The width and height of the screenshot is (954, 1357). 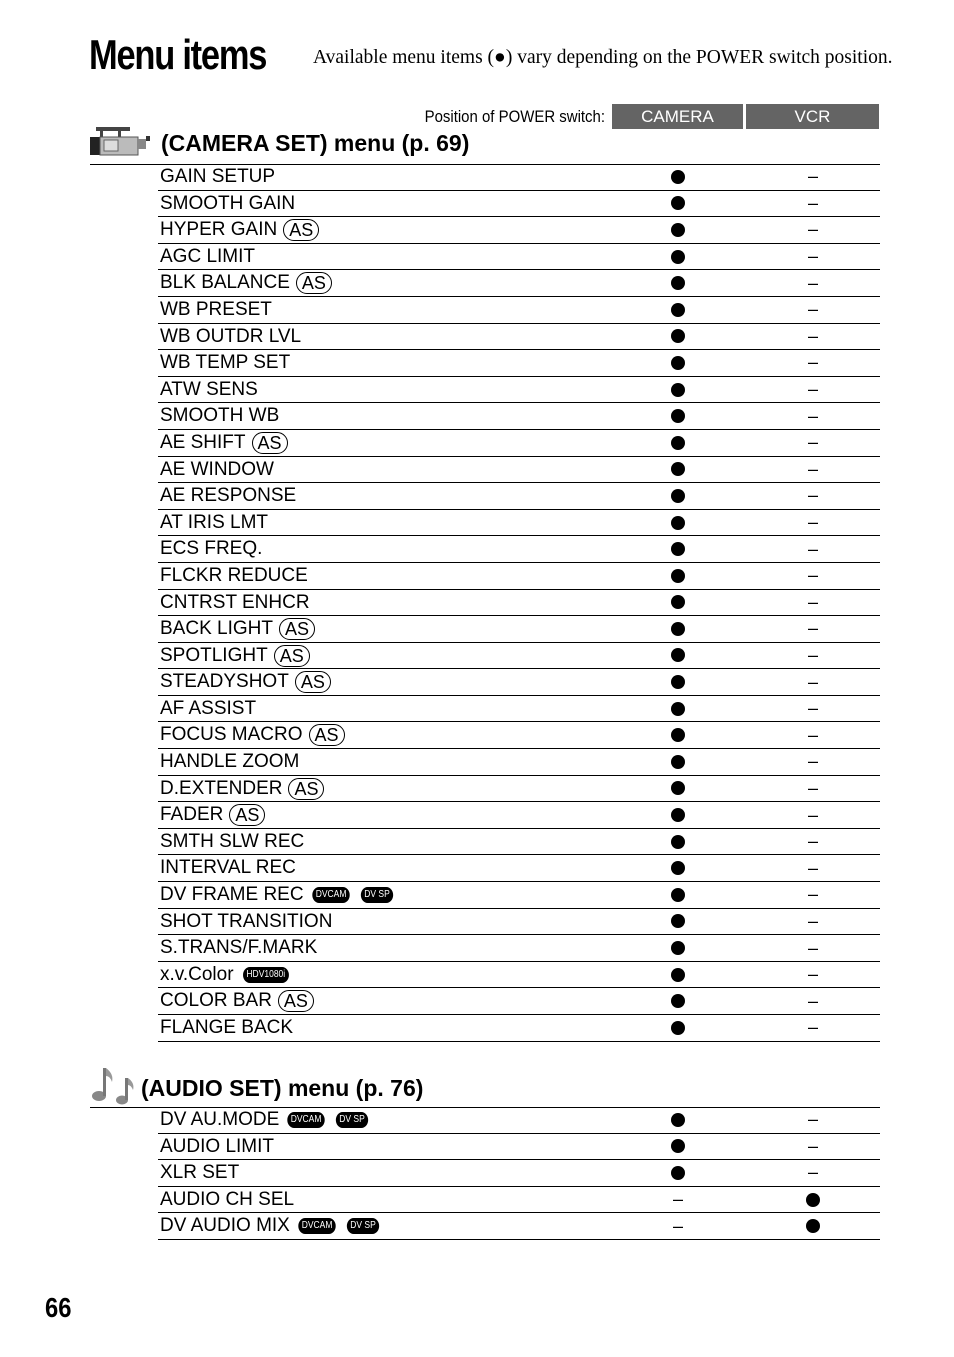 What do you see at coordinates (216, 310) in the screenshot?
I see `menu-item-name: WB PRESET` at bounding box center [216, 310].